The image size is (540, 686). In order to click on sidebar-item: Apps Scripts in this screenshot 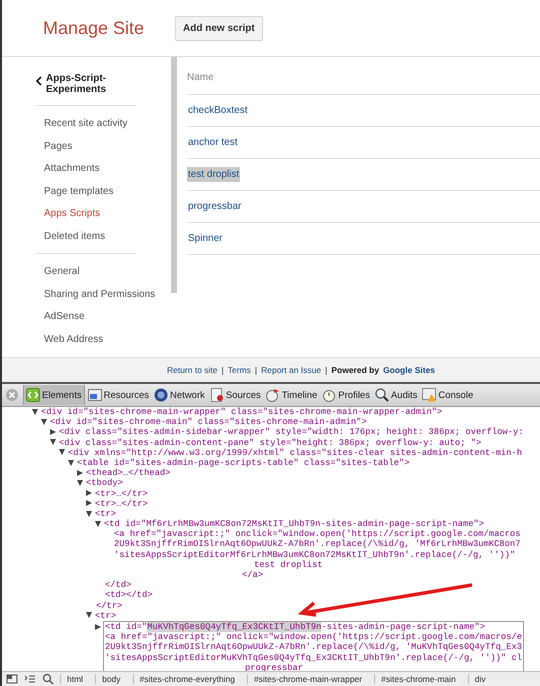, I will do `click(107, 214)`.